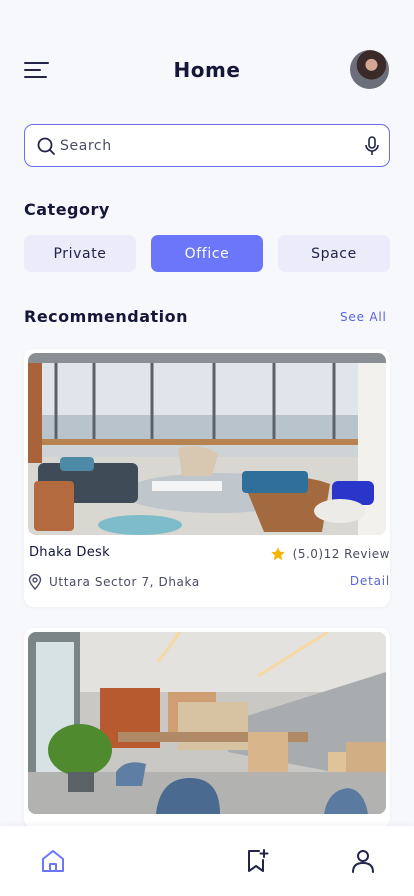 Image resolution: width=414 pixels, height=896 pixels. Describe the element at coordinates (257, 861) in the screenshot. I see `bookmark-add-icon` at that location.